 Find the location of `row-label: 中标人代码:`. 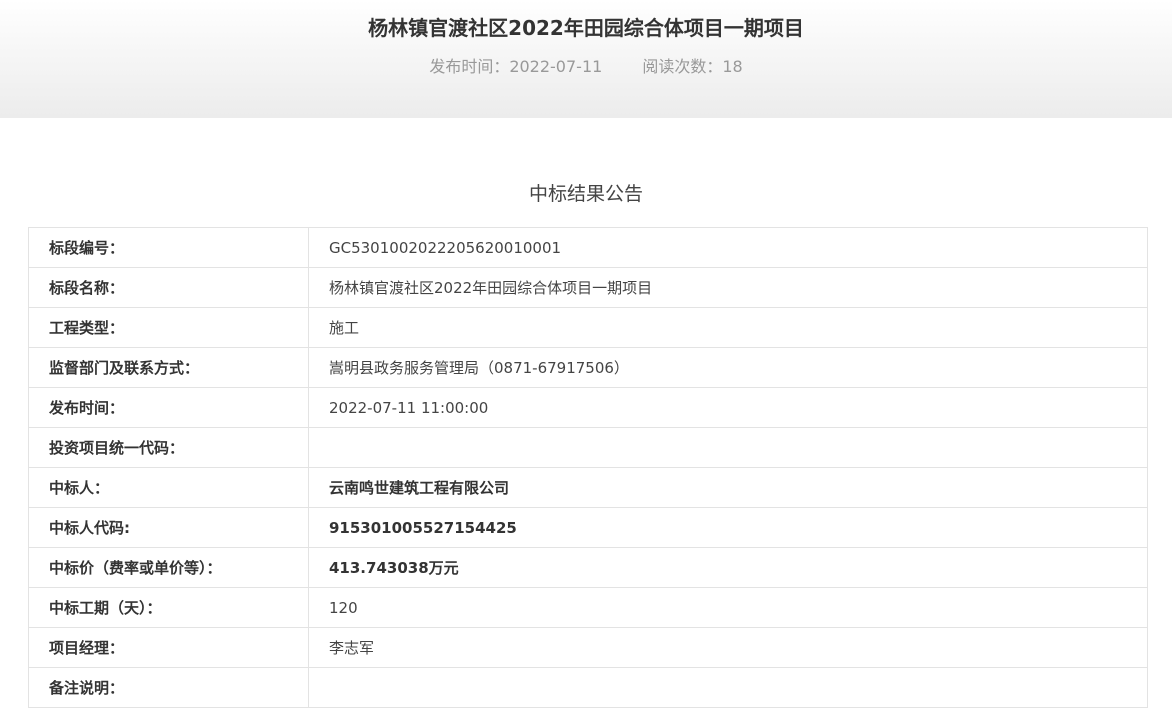

row-label: 中标人代码: is located at coordinates (168, 527).